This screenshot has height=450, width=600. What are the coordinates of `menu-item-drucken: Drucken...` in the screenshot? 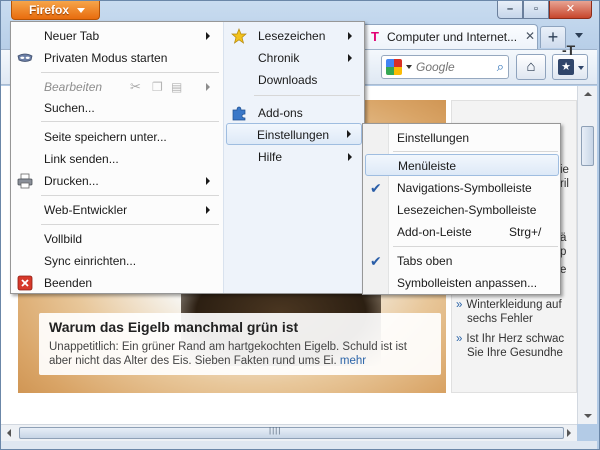 It's located at (117, 181).